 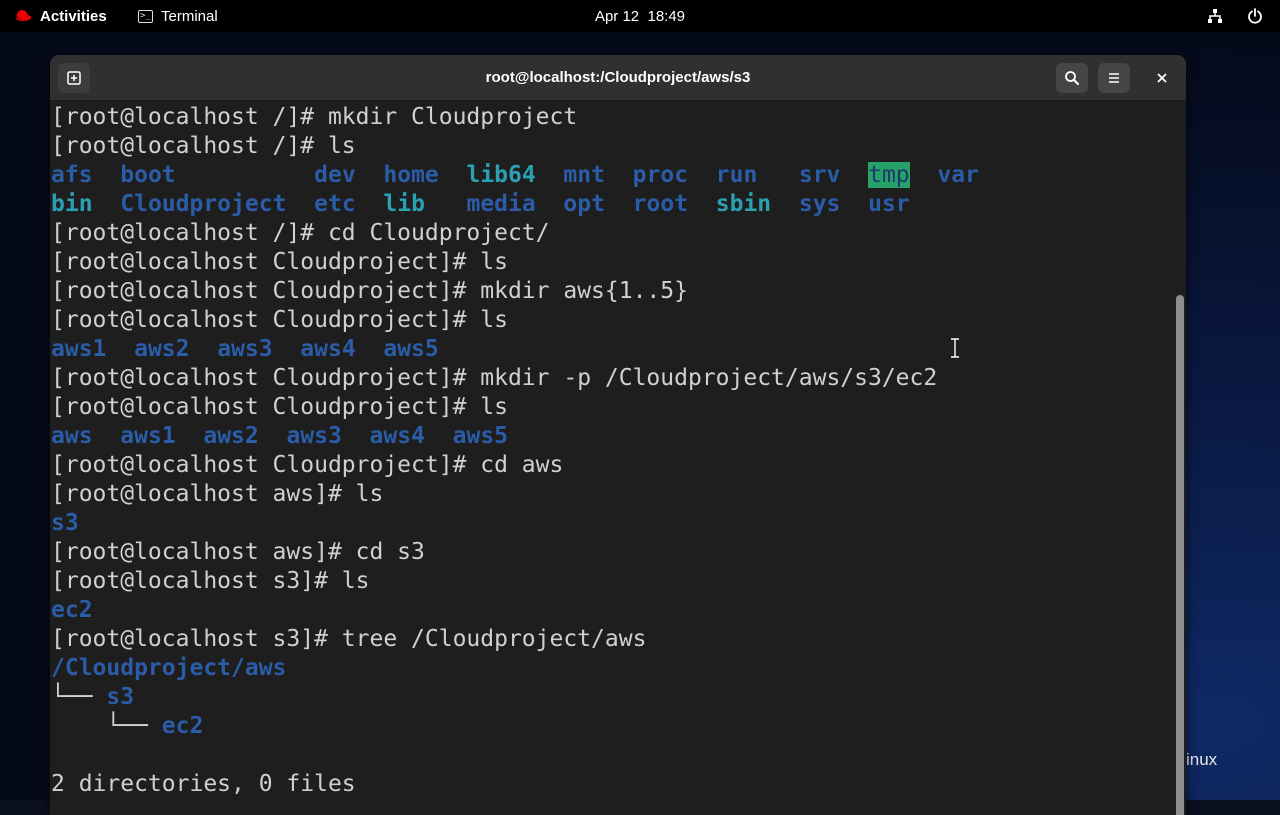 I want to click on dir-entry: s3, so click(x=65, y=523).